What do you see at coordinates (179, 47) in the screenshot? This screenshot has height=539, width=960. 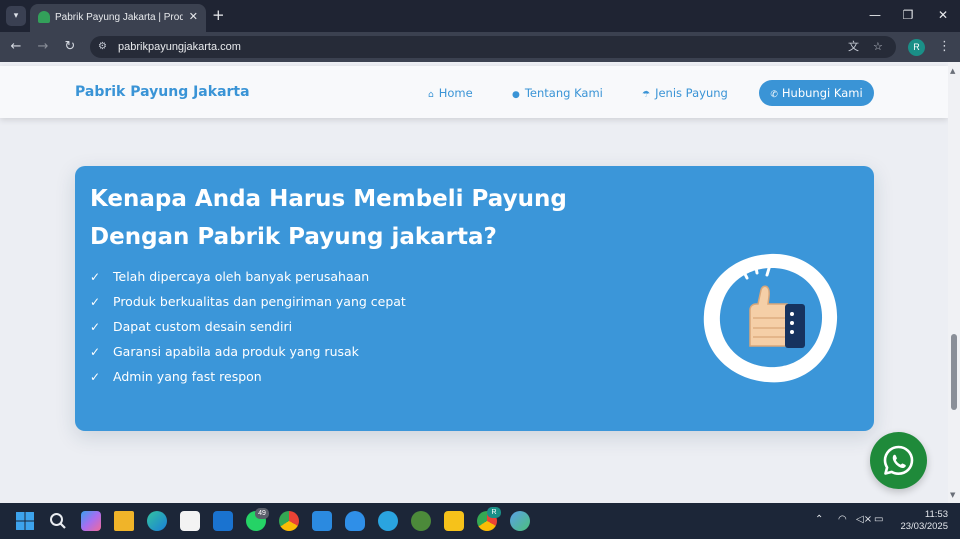 I see `url-text: pabrikpayungjakarta.com` at bounding box center [179, 47].